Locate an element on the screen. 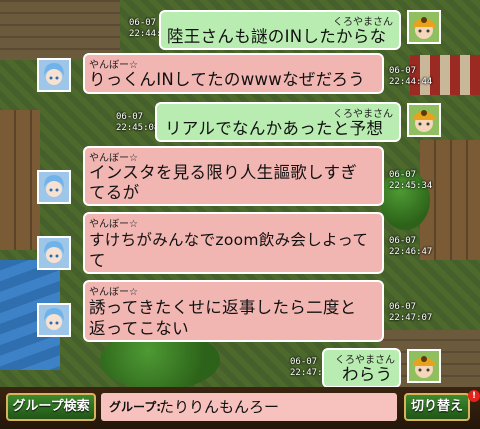 The image size is (480, 429). message-time: 22:45:34 is located at coordinates (411, 186).